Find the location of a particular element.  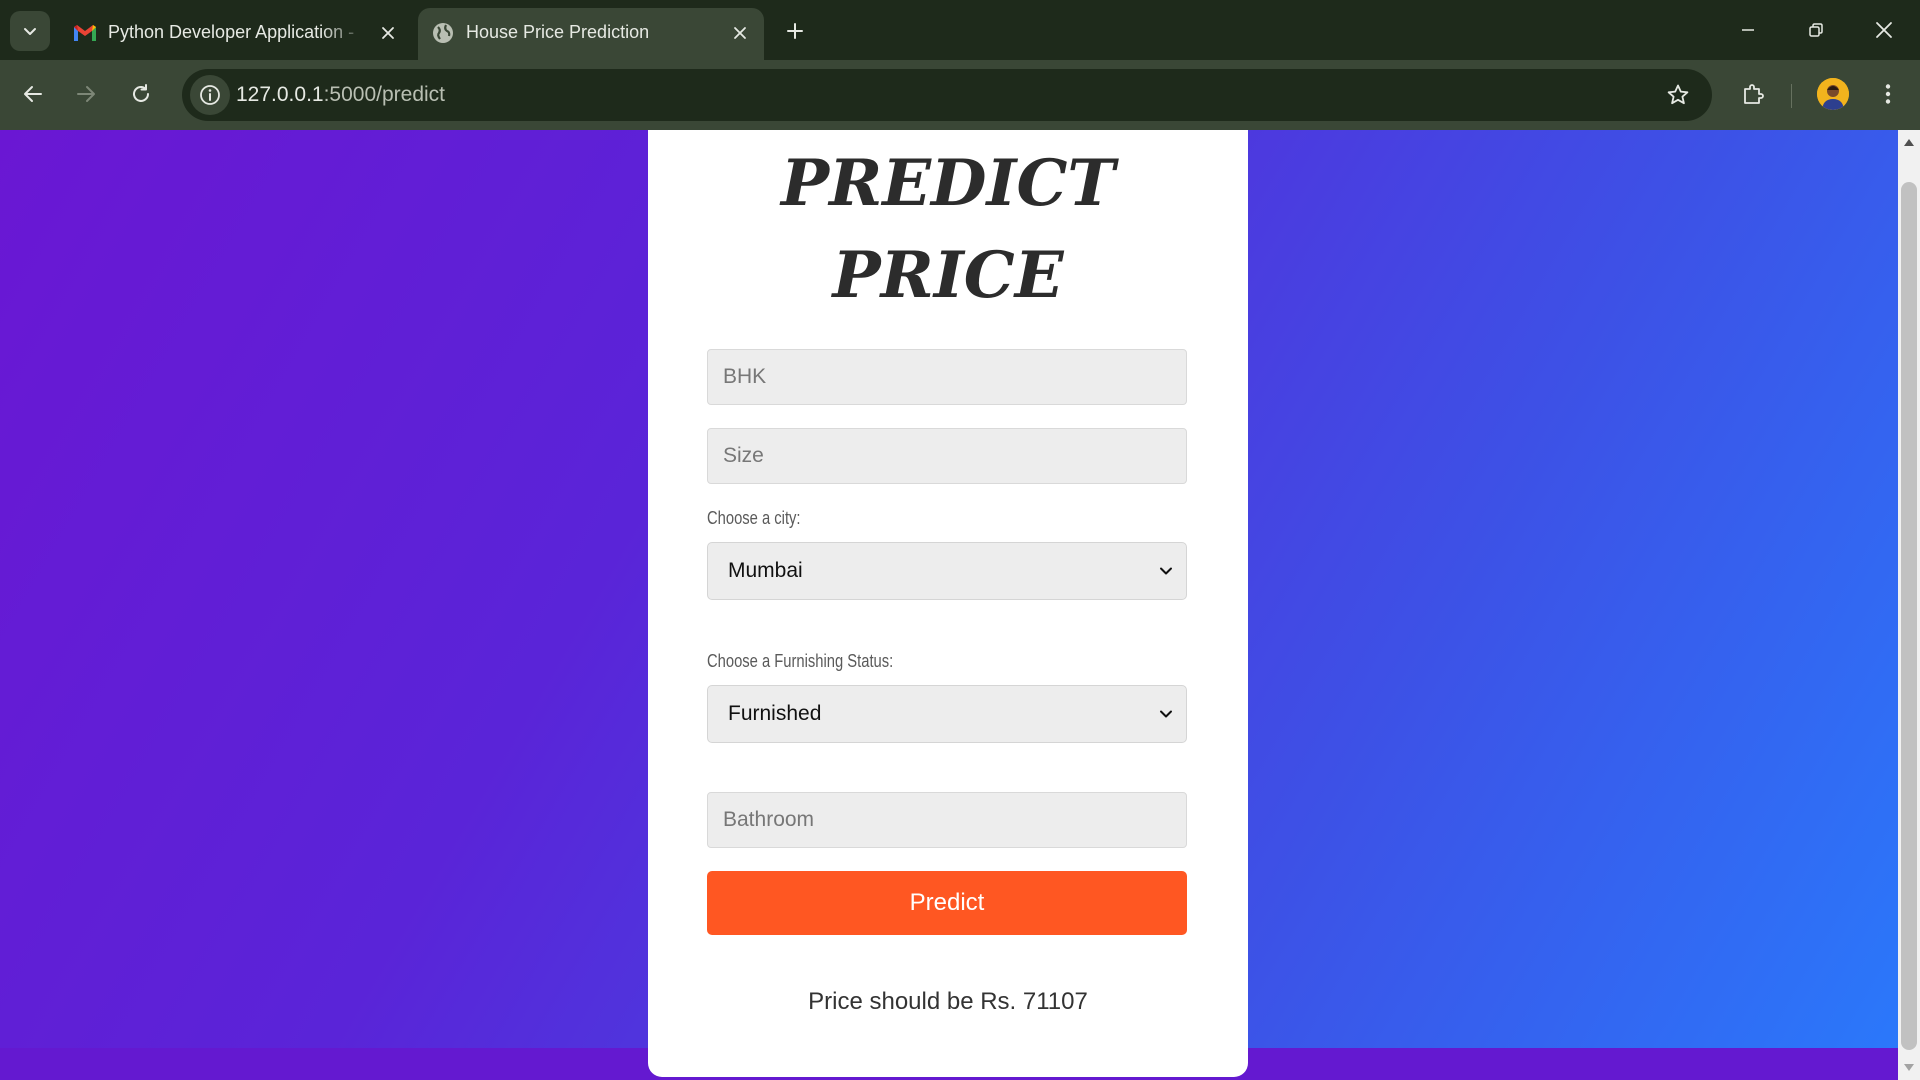

back-button is located at coordinates (33, 94).